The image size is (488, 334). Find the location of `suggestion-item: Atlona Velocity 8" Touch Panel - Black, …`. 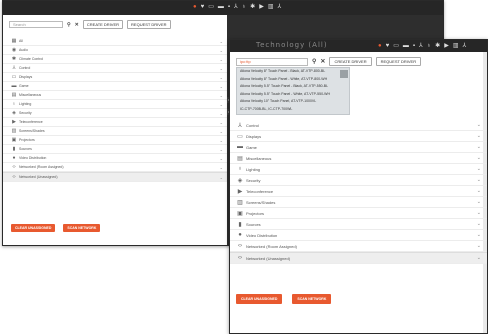

suggestion-item: Atlona Velocity 8" Touch Panel - Black, … is located at coordinates (293, 72).